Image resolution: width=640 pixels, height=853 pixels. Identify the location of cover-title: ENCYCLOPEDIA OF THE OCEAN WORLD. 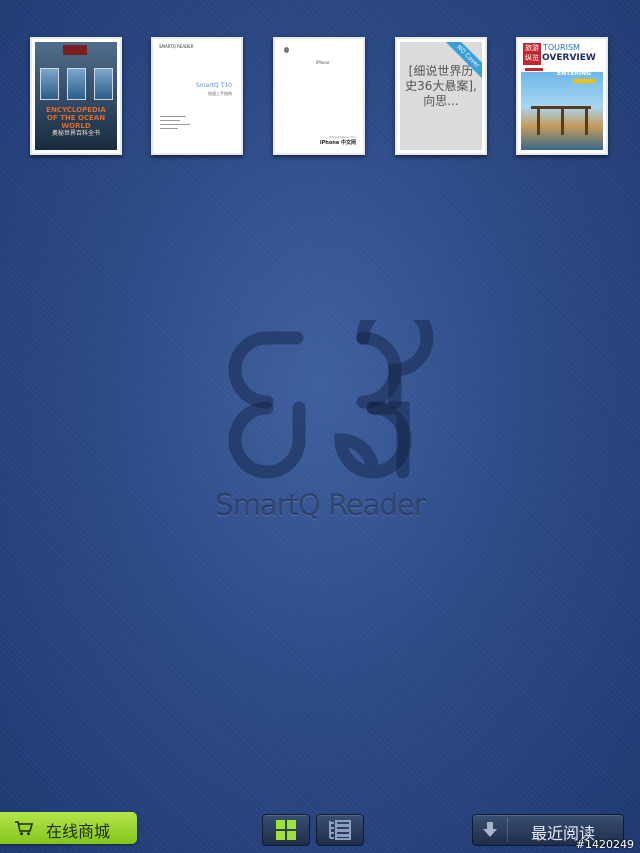
(76, 118).